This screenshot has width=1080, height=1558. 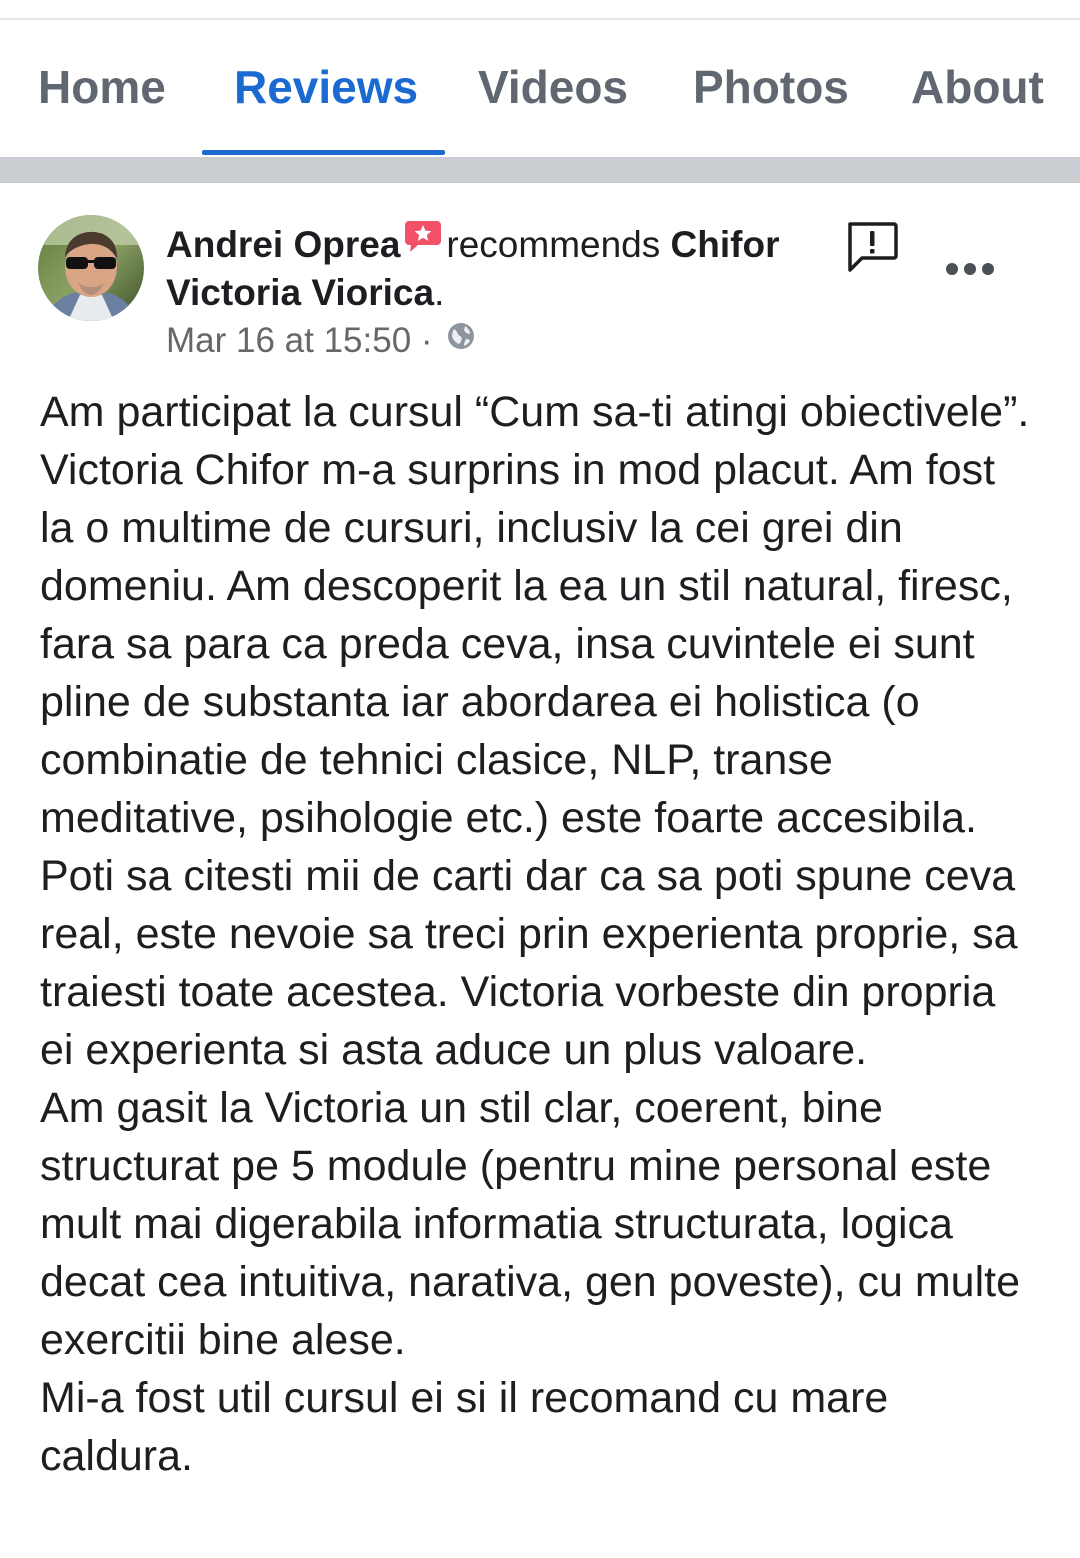 I want to click on recommends-text: recommends, so click(x=553, y=244).